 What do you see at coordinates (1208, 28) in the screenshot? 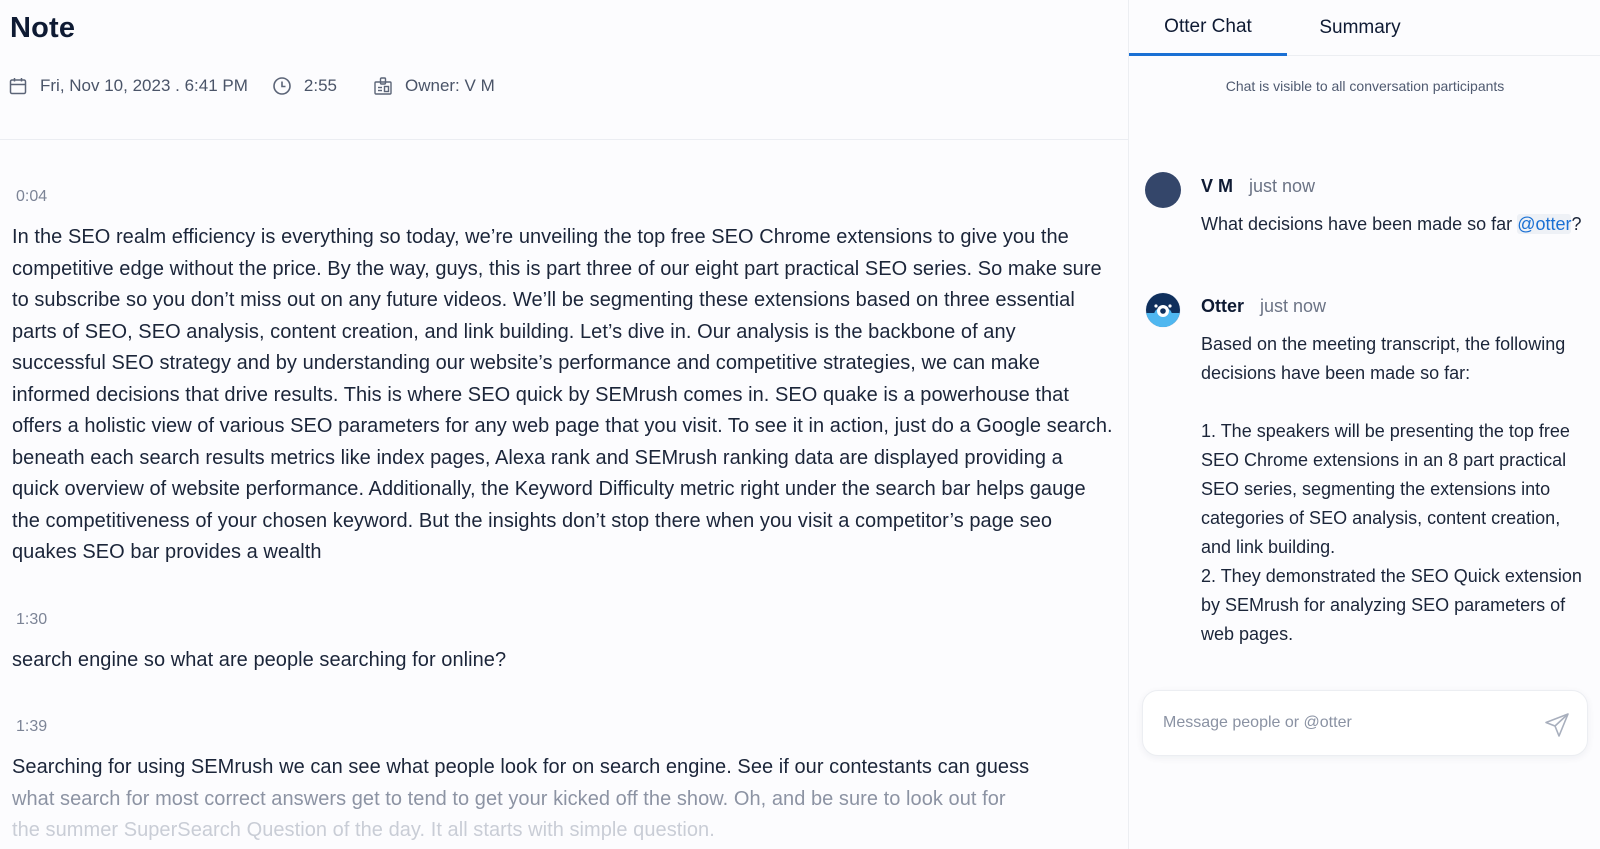
I see `tab-otter-chat: Otter Chat` at bounding box center [1208, 28].